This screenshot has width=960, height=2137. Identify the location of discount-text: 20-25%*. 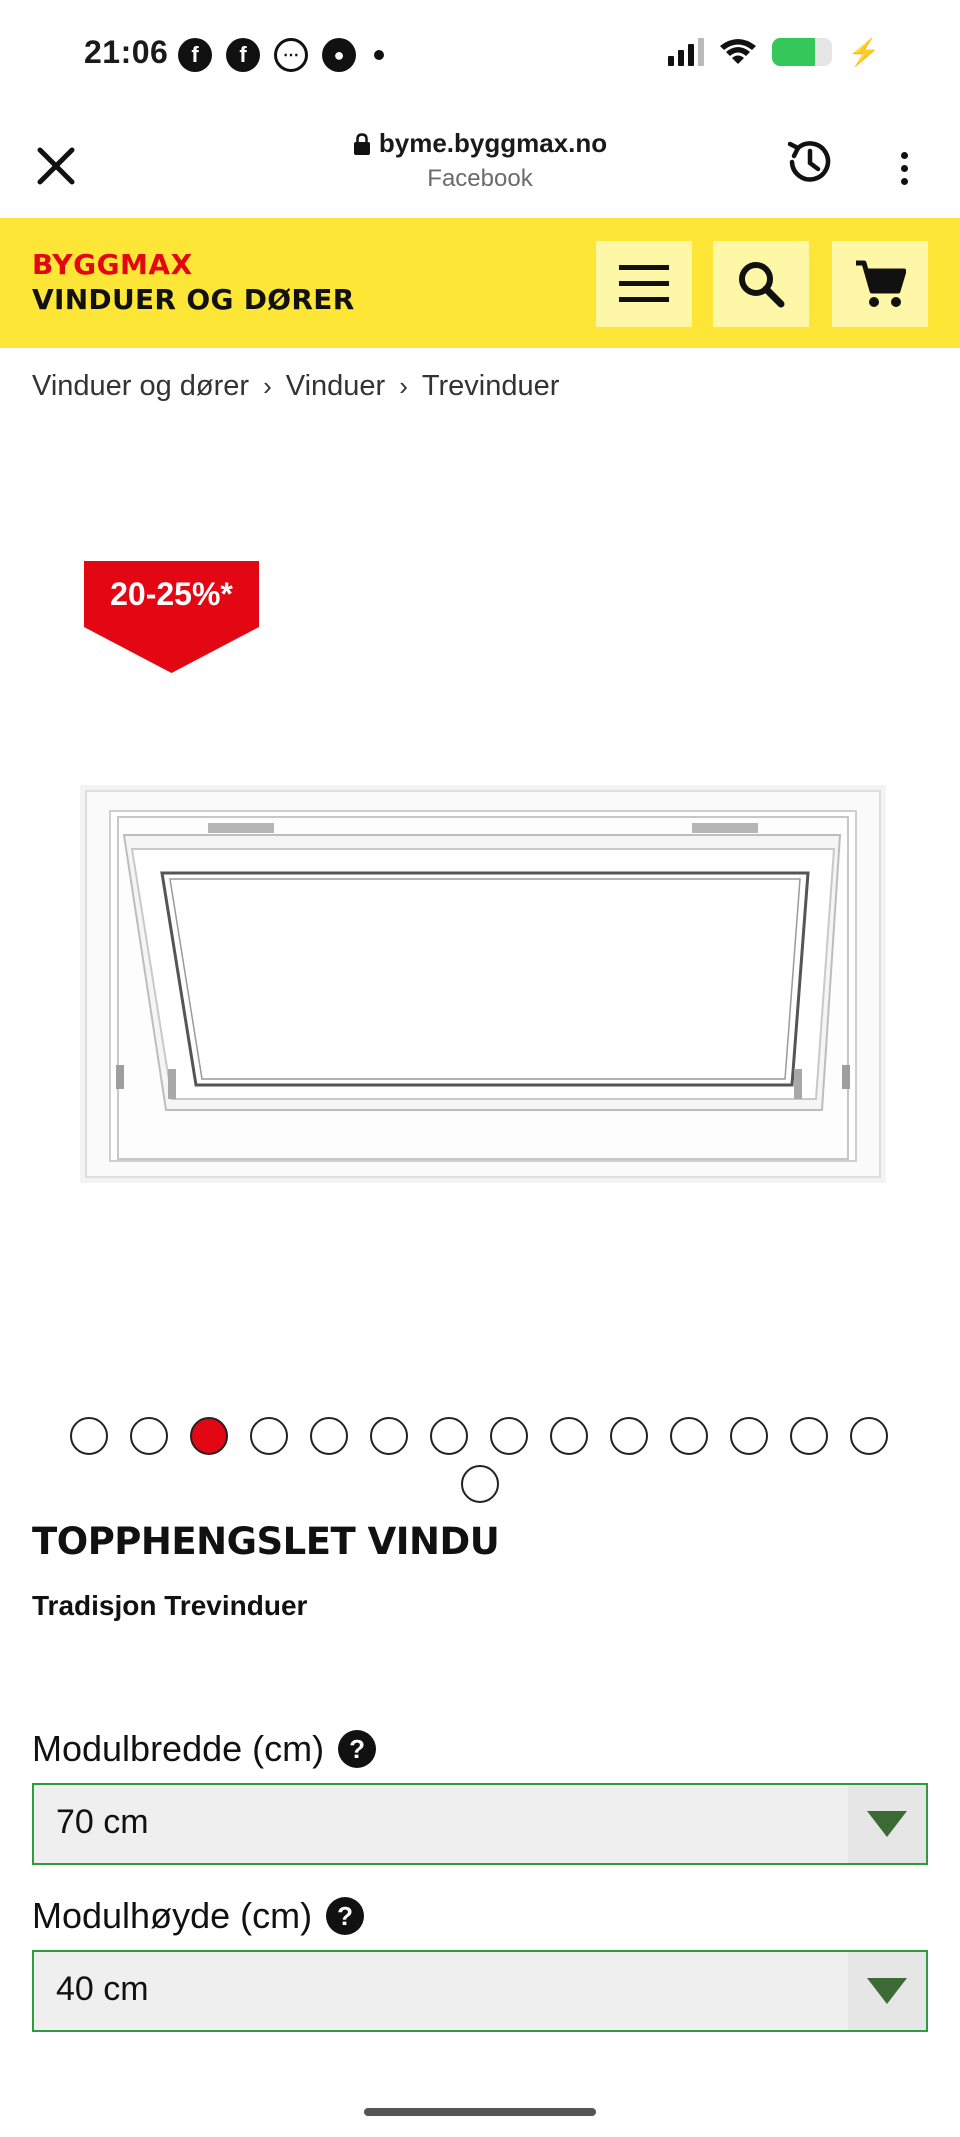
(171, 594).